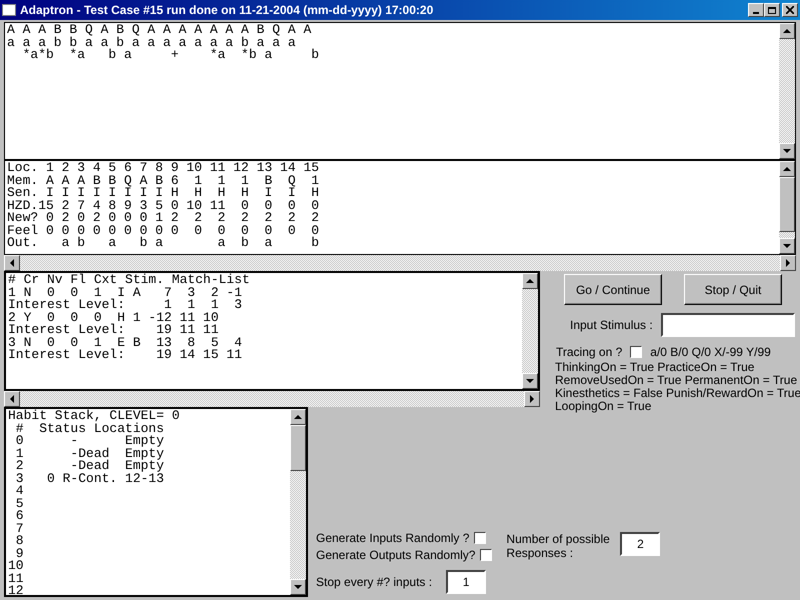 This screenshot has height=600, width=800. Describe the element at coordinates (125, 355) in the screenshot. I see `text-line: Interest Level: 19 14 15 11` at that location.